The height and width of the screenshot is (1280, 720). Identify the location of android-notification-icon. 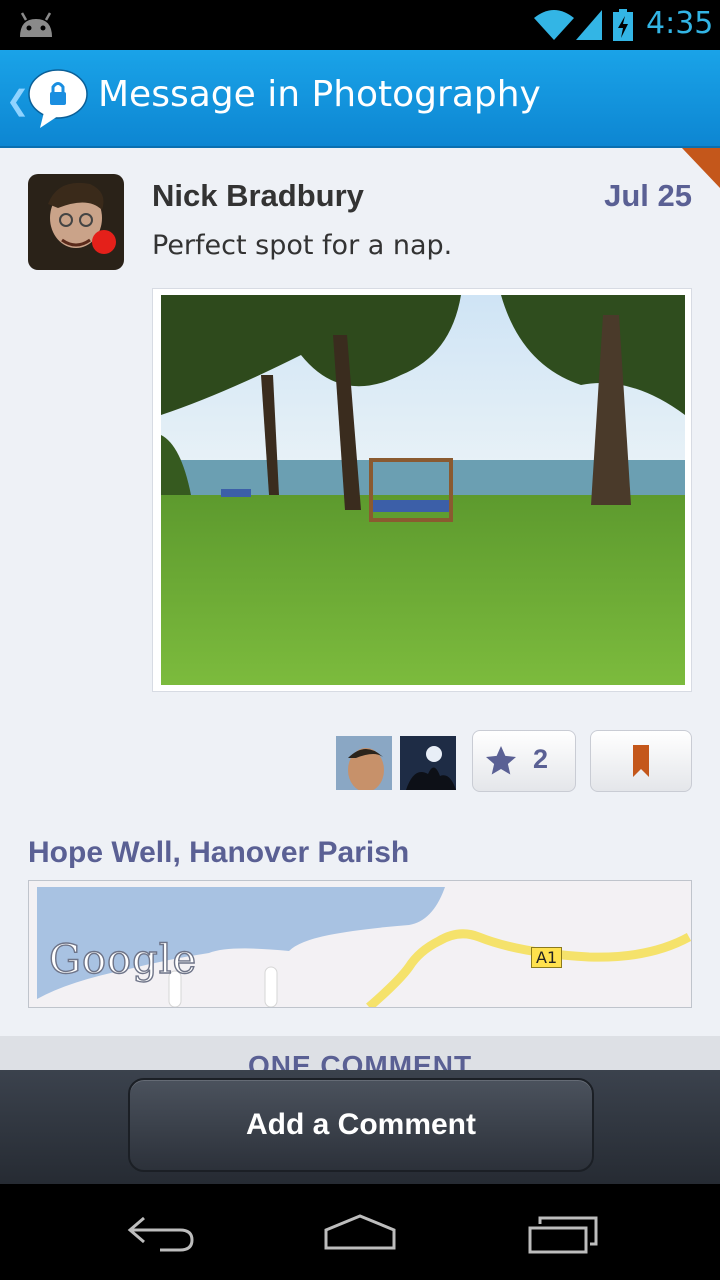
(36, 24).